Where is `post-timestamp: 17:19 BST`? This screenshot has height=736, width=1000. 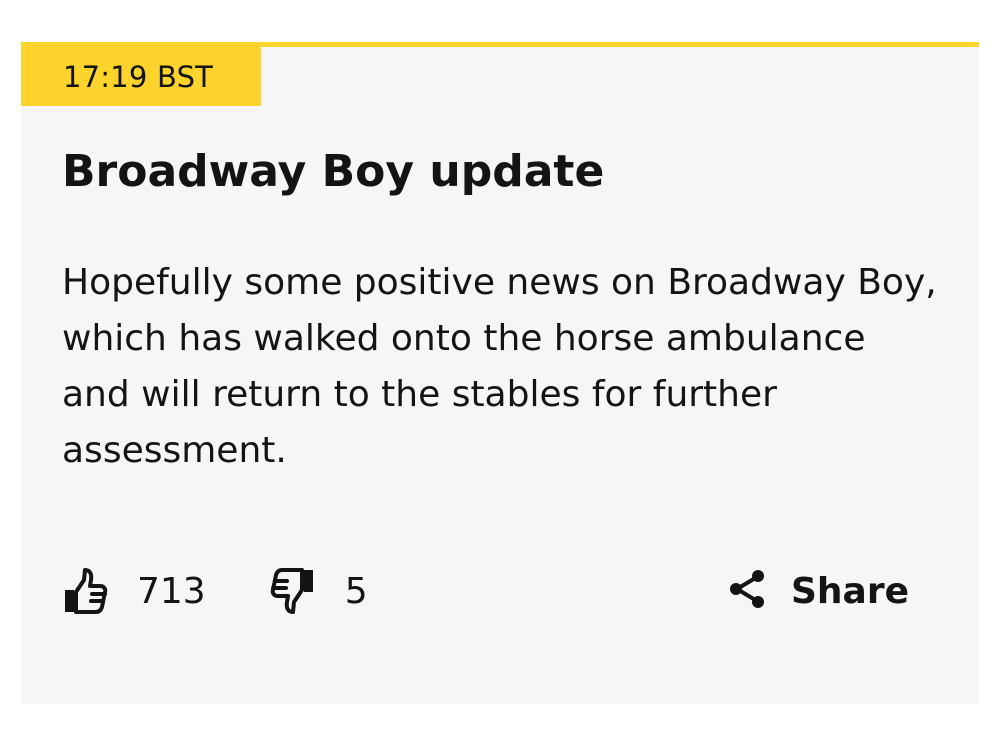
post-timestamp: 17:19 BST is located at coordinates (141, 76).